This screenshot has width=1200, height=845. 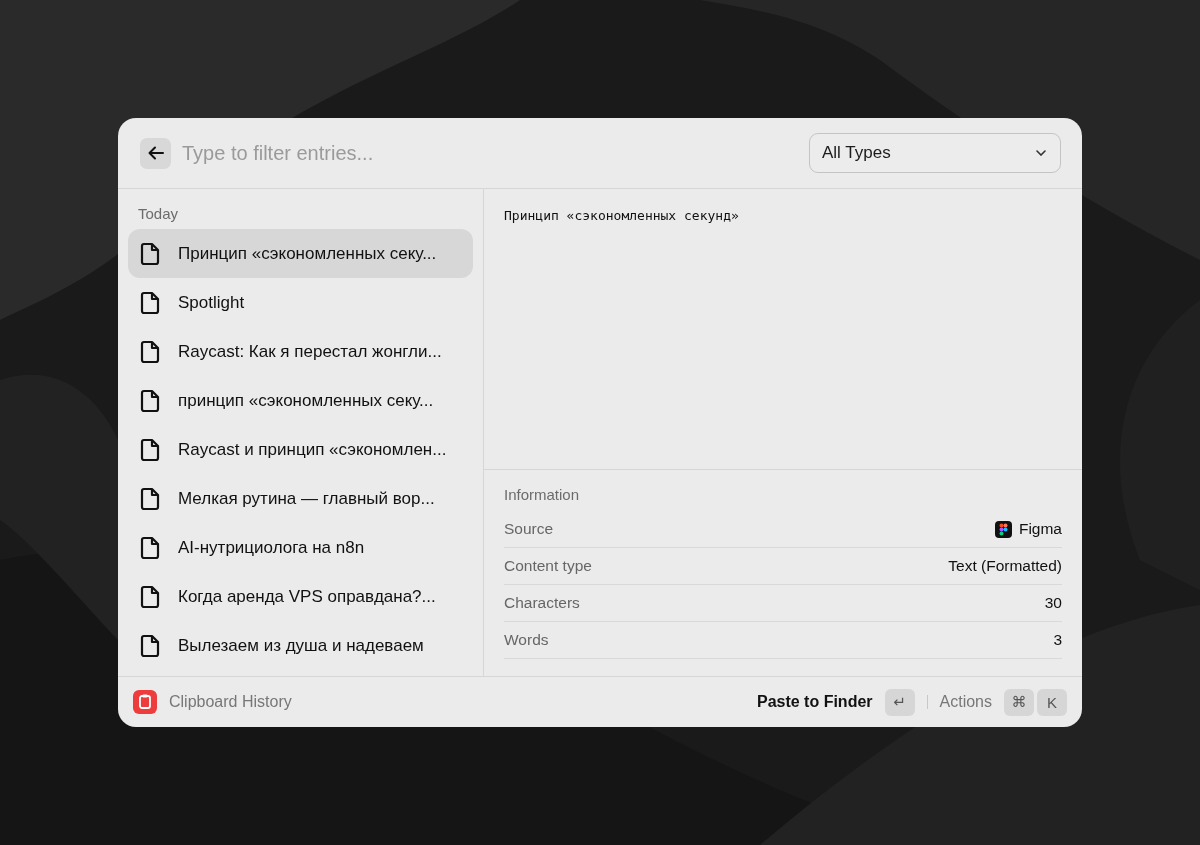 I want to click on actions-button: Actions, so click(x=965, y=702).